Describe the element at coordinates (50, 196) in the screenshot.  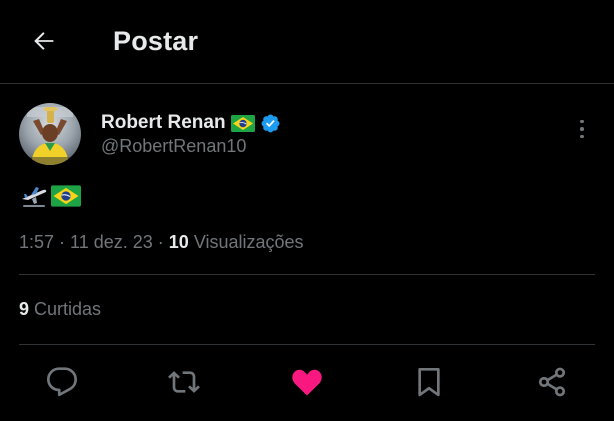
I see `tweet-text` at that location.